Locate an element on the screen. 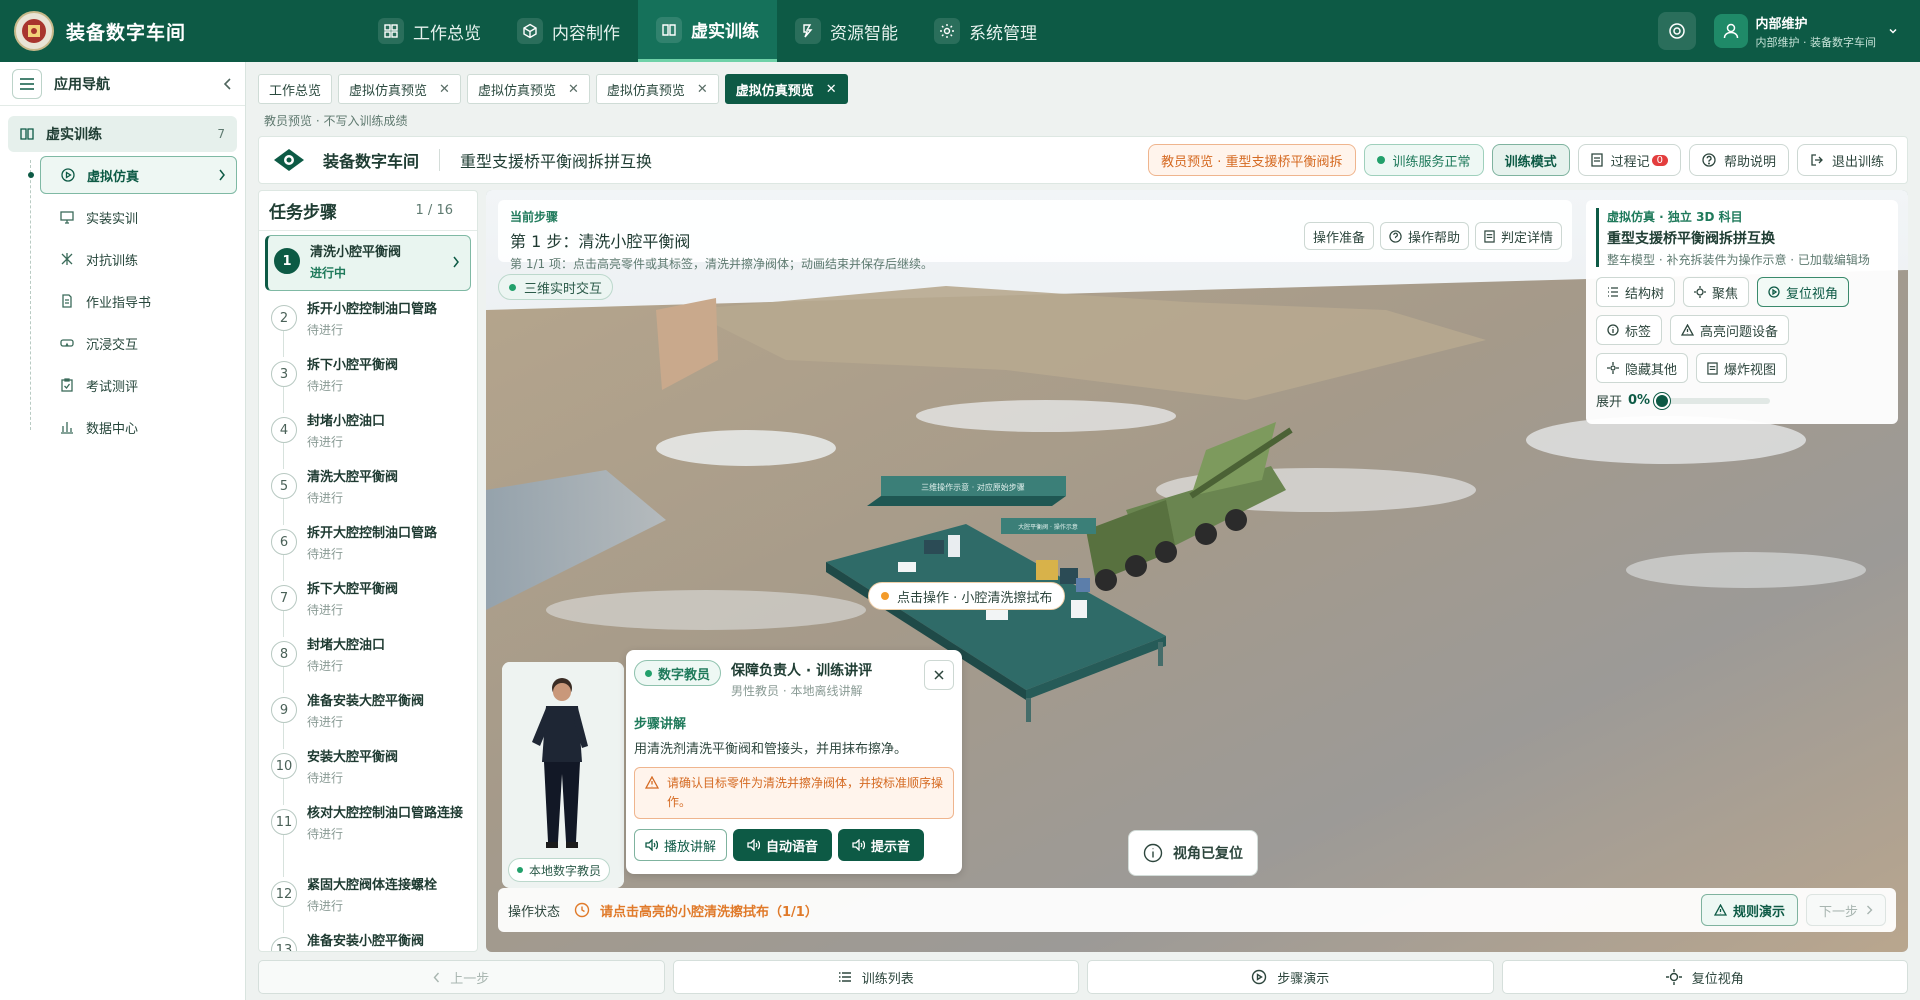 Image resolution: width=1920 pixels, height=1000 pixels. warning-icon is located at coordinates (652, 794).